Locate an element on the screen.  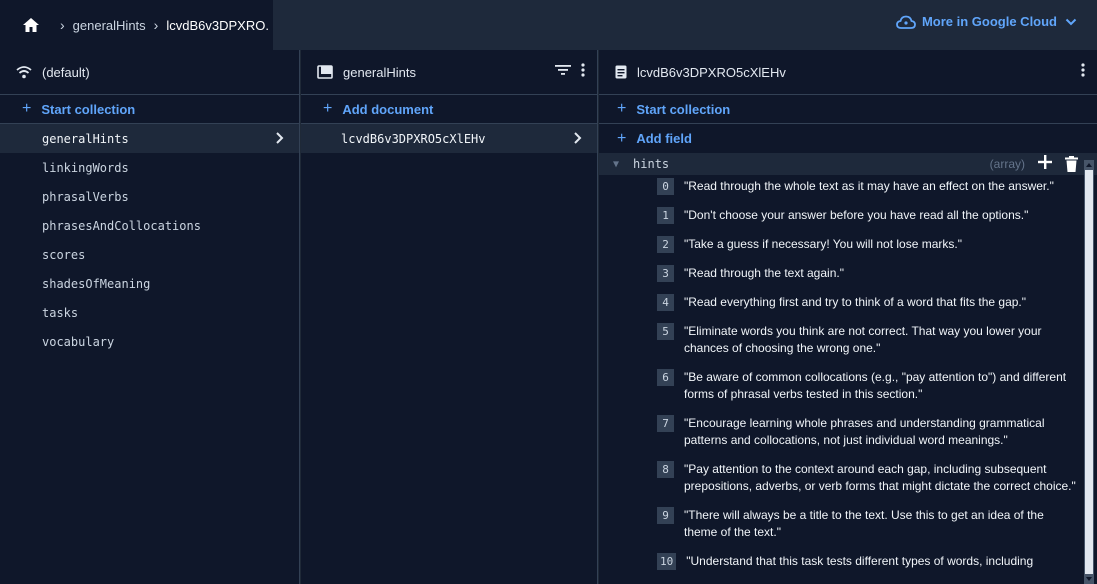
breadcrumb-document: lcvdB6v3DPXRO. is located at coordinates (217, 25).